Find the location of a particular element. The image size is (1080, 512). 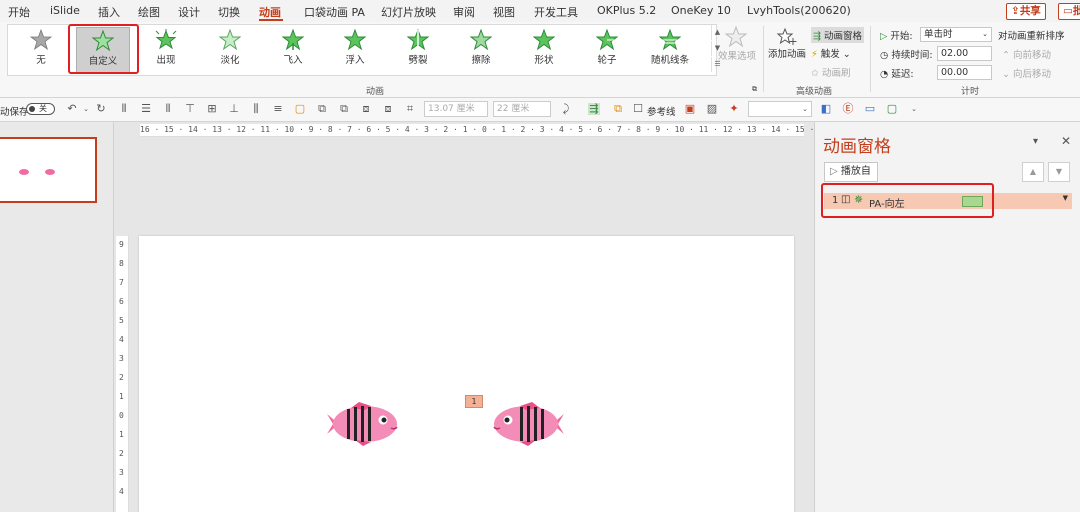

anim-label: 随机线条 is located at coordinates (669, 60).